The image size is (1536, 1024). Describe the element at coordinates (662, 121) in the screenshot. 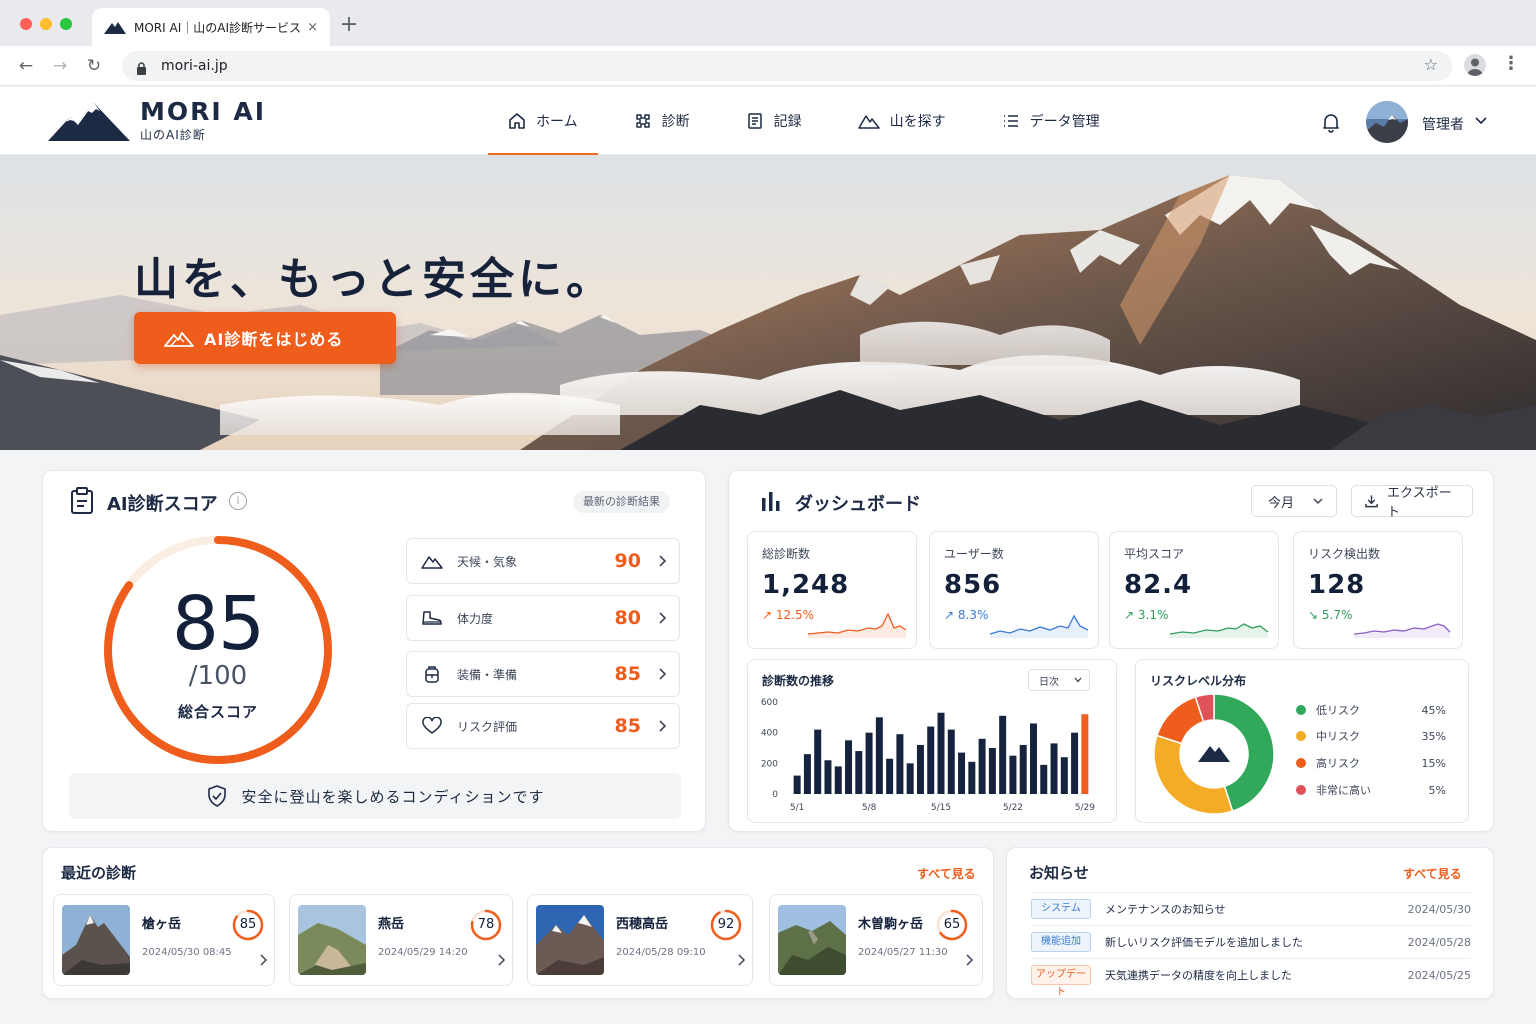

I see `nav-diagnosis: 診断` at that location.